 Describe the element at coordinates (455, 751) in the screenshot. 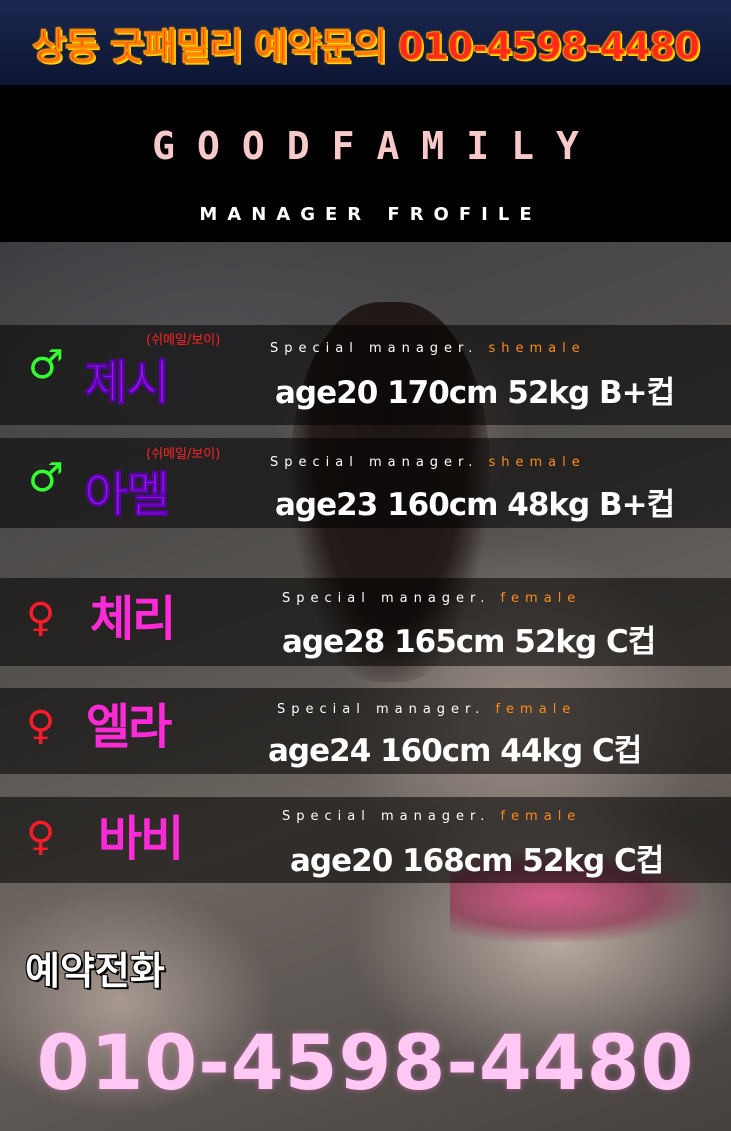

I see `profile-stats: age24 160cm 44kg C컵` at that location.